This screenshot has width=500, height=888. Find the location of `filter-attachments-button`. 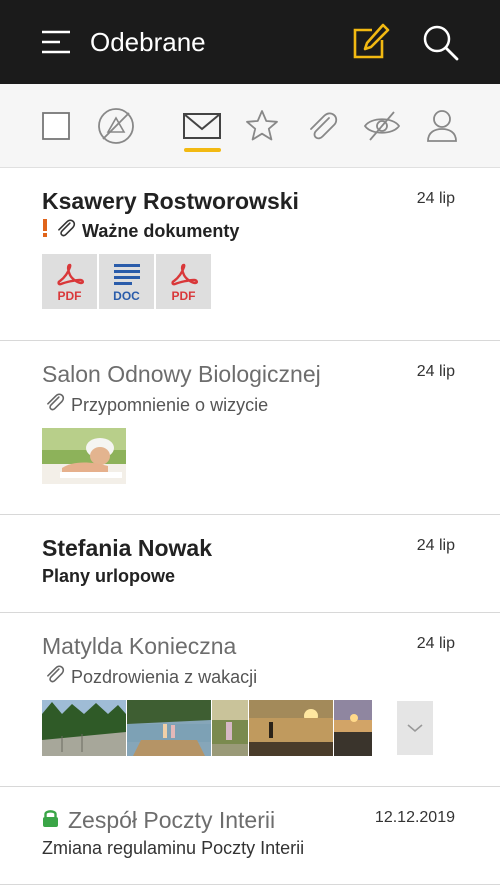

filter-attachments-button is located at coordinates (321, 126).